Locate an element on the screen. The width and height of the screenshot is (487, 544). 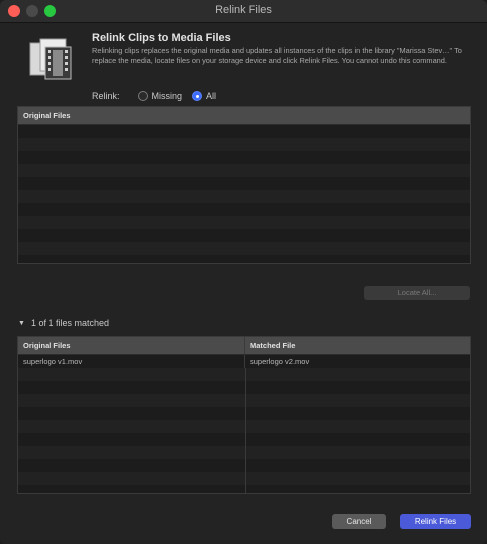
relink-files-button: Relink Files is located at coordinates (435, 521).